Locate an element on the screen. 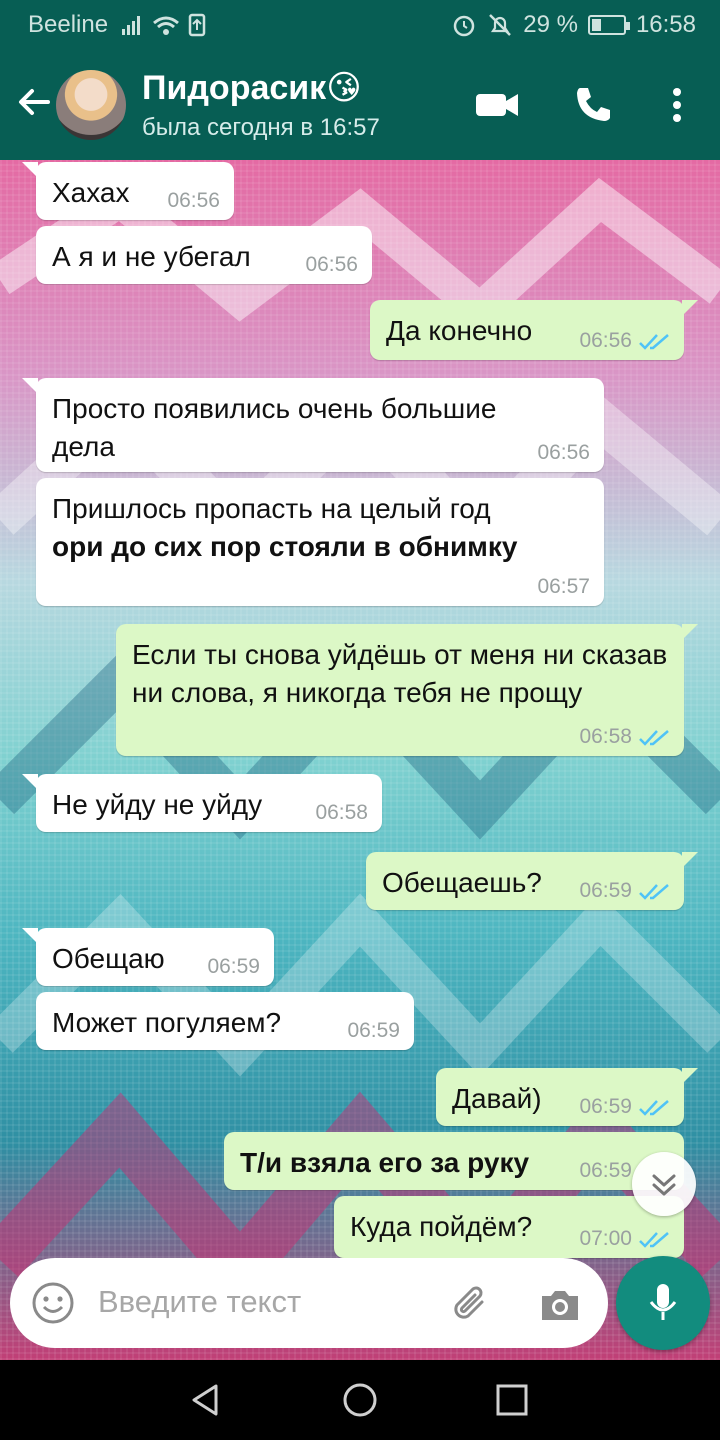 Image resolution: width=720 pixels, height=1440 pixels. video-call-icon is located at coordinates (497, 105).